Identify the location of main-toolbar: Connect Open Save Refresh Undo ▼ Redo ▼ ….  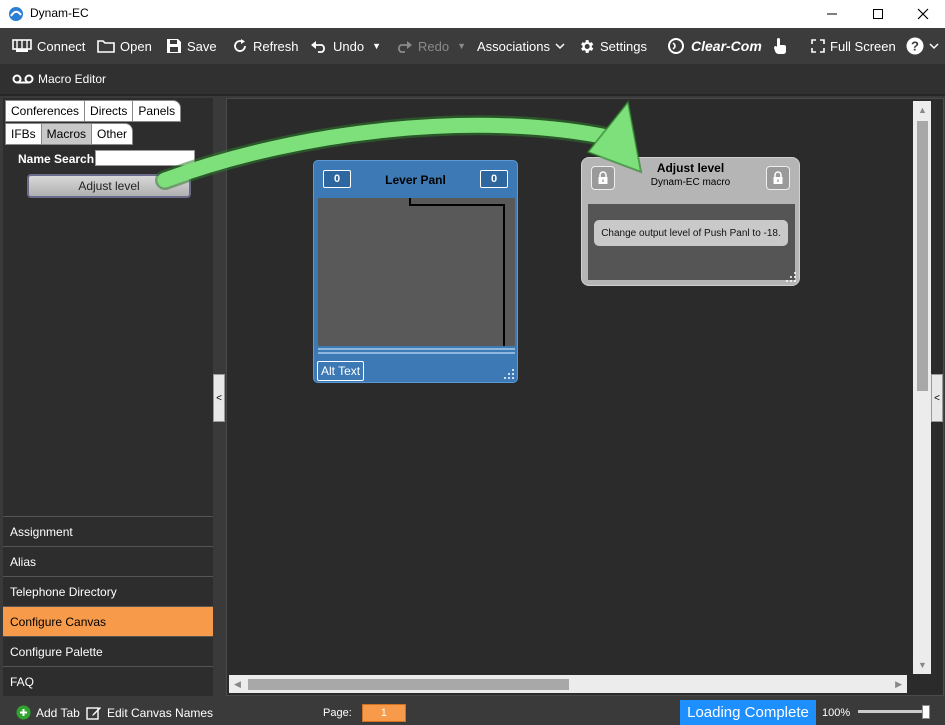
(472, 46).